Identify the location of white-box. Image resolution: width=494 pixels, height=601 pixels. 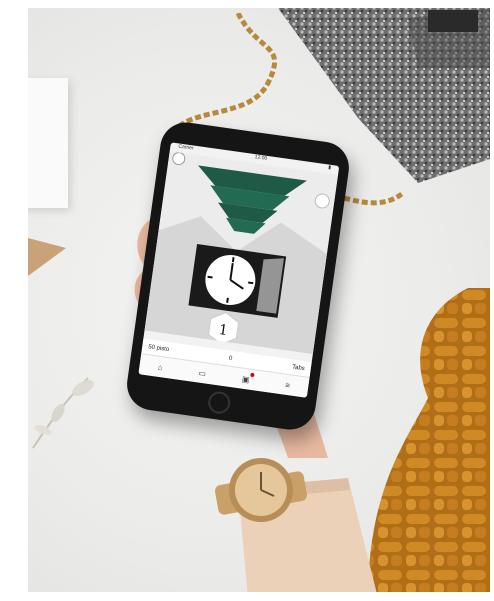
(48, 143).